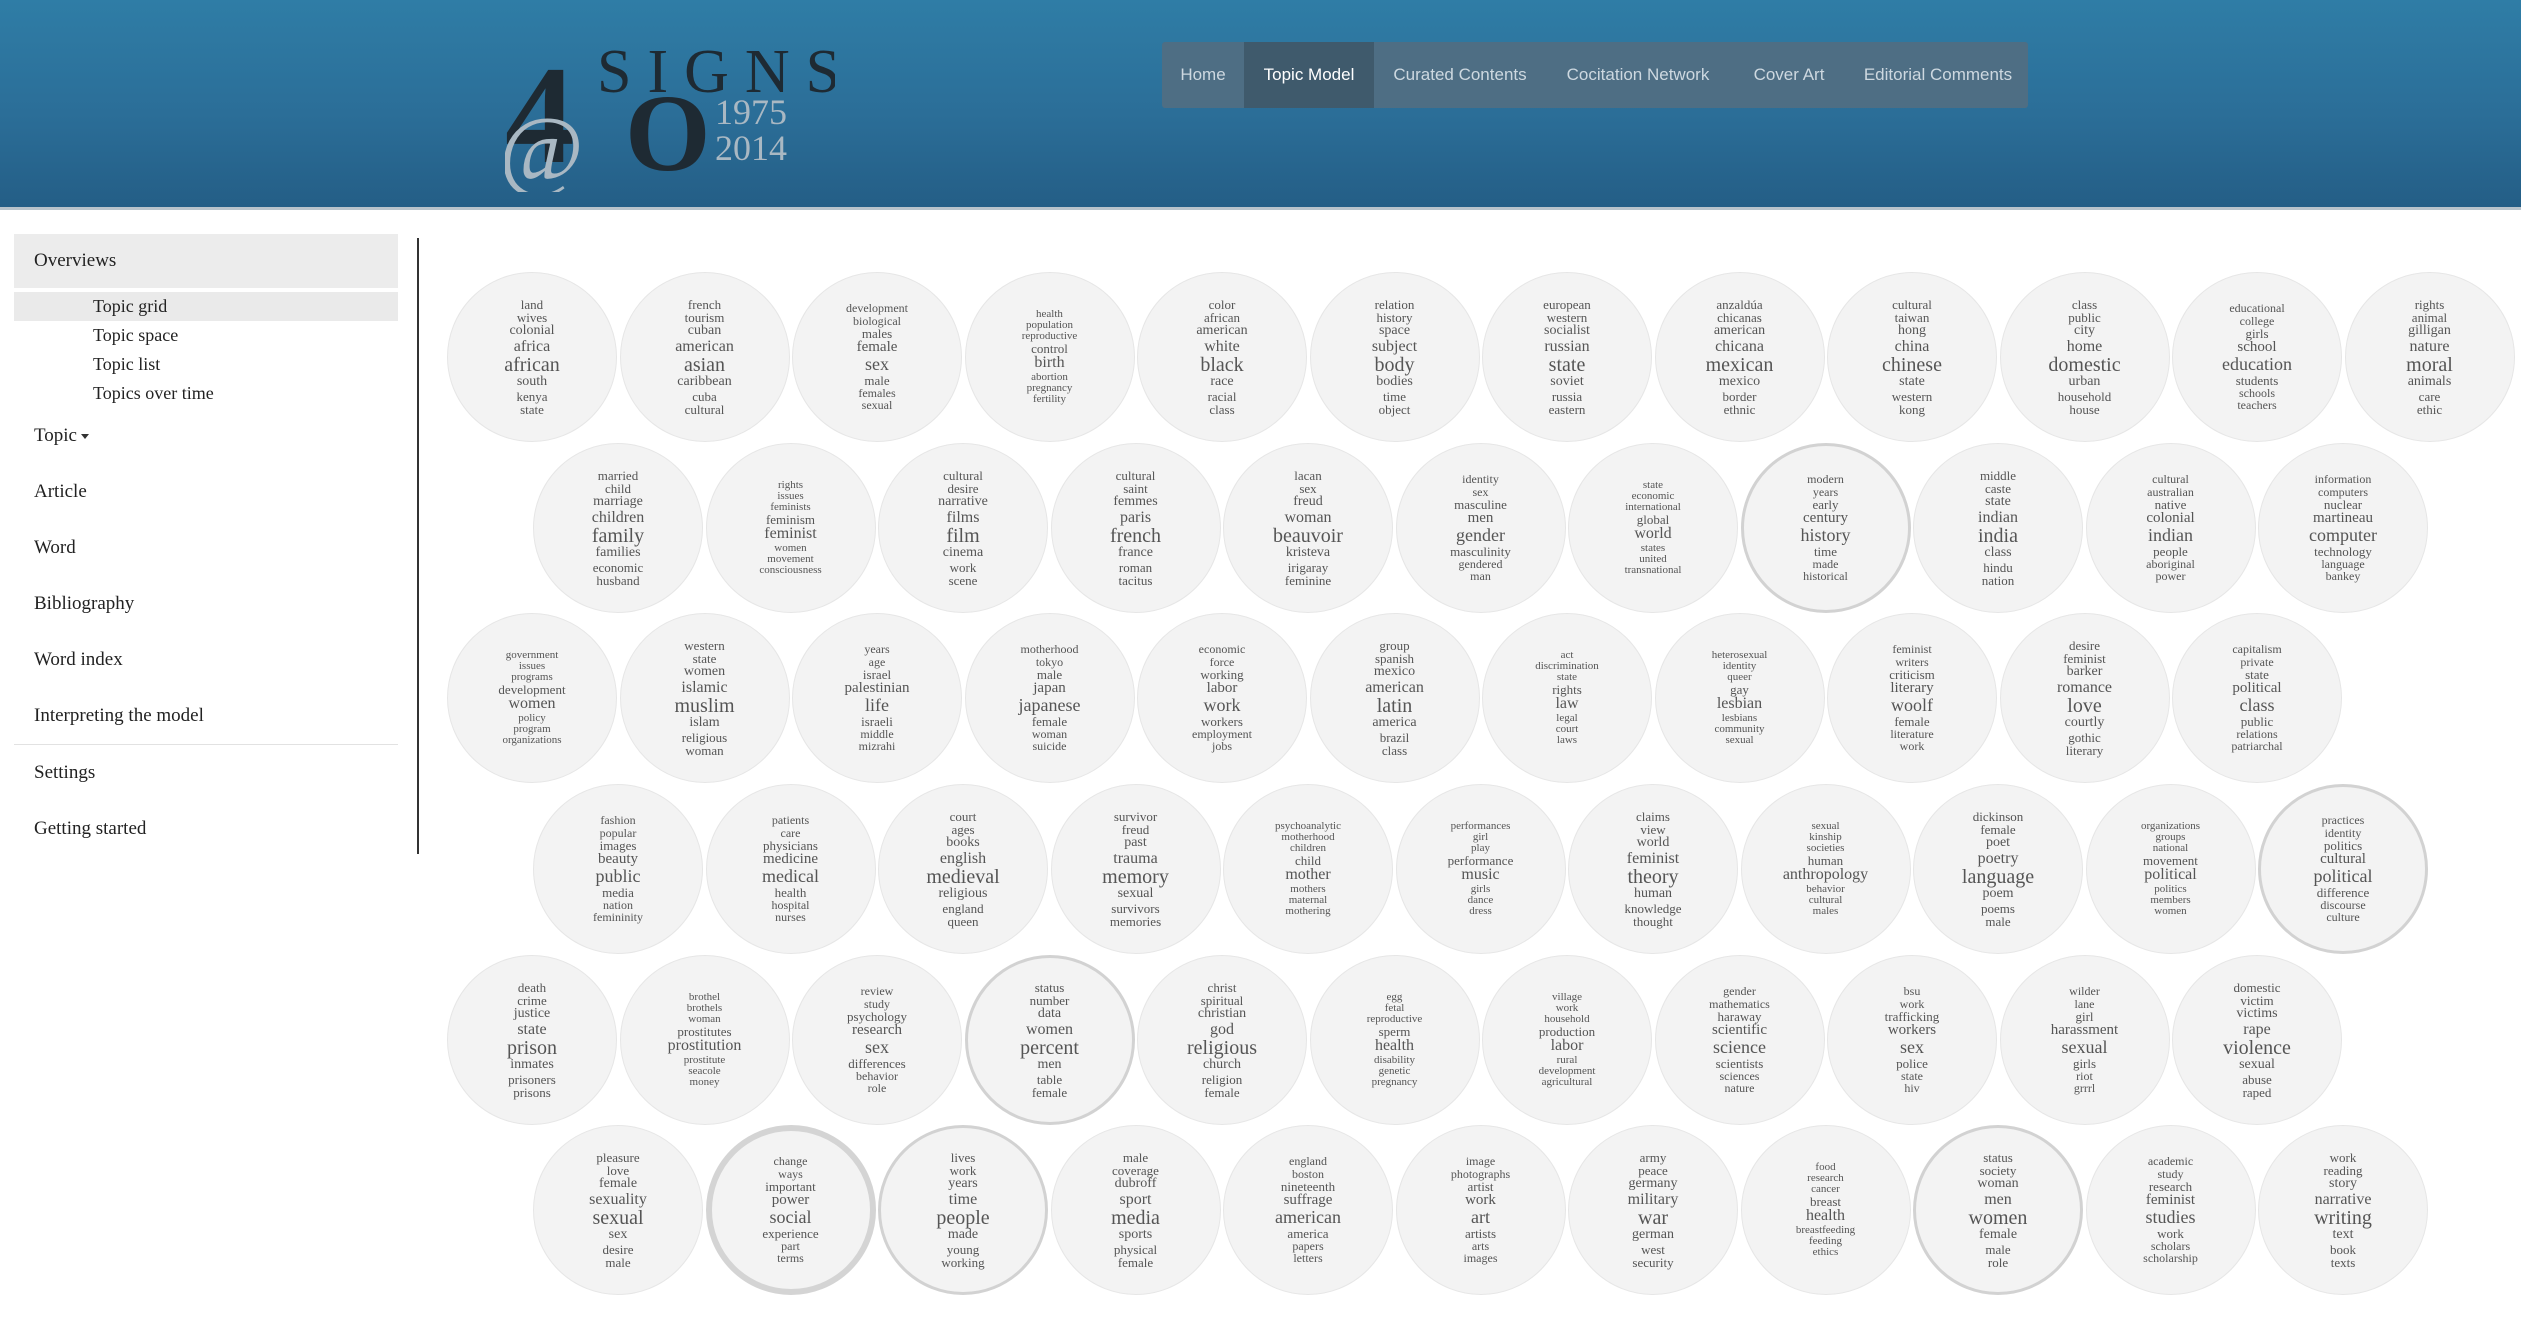 This screenshot has height=1328, width=2521. Describe the element at coordinates (1739, 1047) in the screenshot. I see `topic-word: science` at that location.